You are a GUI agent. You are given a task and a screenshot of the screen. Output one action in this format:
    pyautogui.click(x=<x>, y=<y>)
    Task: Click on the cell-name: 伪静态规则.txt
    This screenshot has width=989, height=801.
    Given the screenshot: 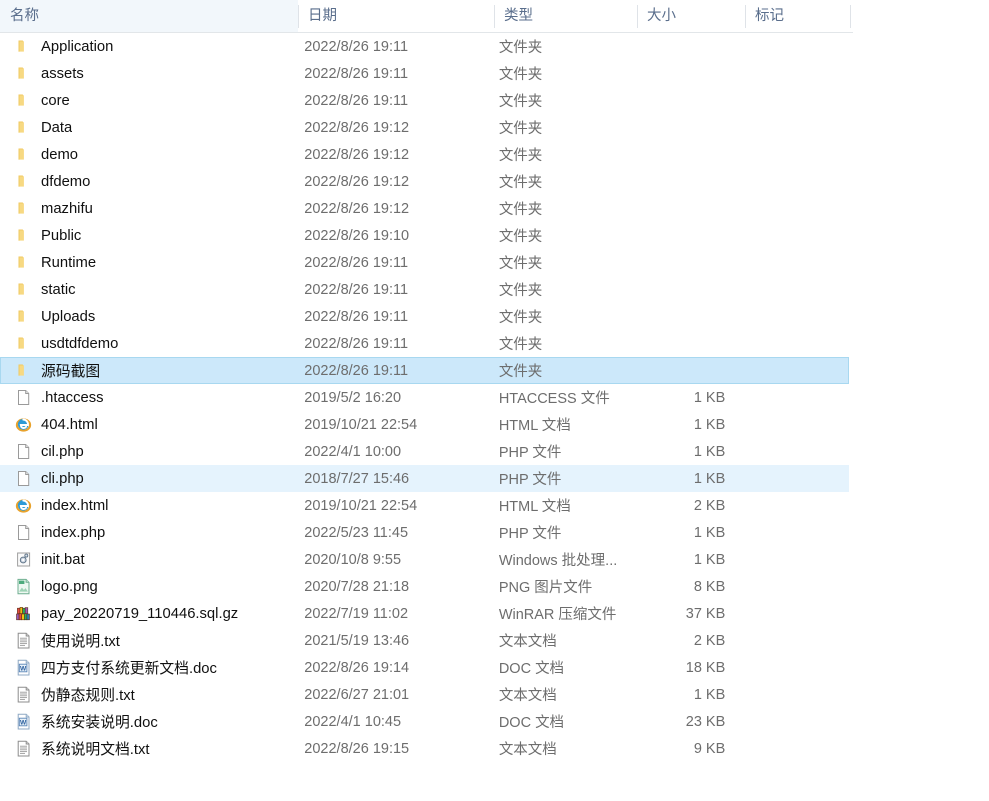 What is the action you would take?
    pyautogui.click(x=149, y=694)
    